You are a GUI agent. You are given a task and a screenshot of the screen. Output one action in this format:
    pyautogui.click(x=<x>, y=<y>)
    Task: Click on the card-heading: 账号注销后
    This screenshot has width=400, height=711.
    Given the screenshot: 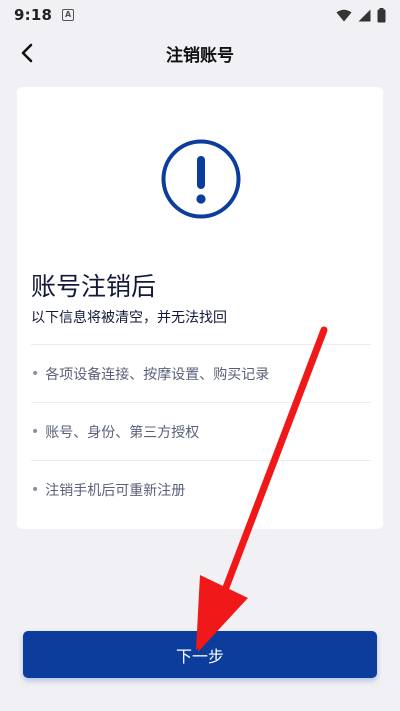 What is the action you would take?
    pyautogui.click(x=94, y=286)
    